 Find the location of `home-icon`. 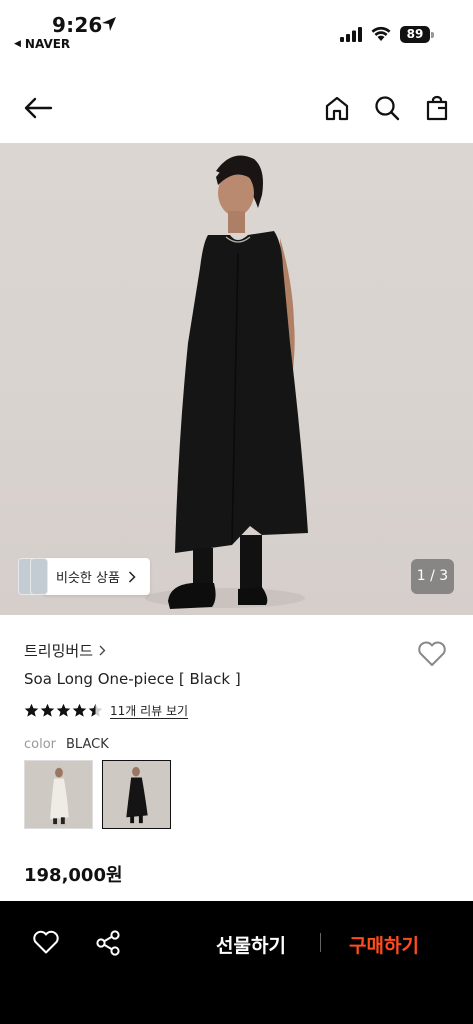

home-icon is located at coordinates (337, 108).